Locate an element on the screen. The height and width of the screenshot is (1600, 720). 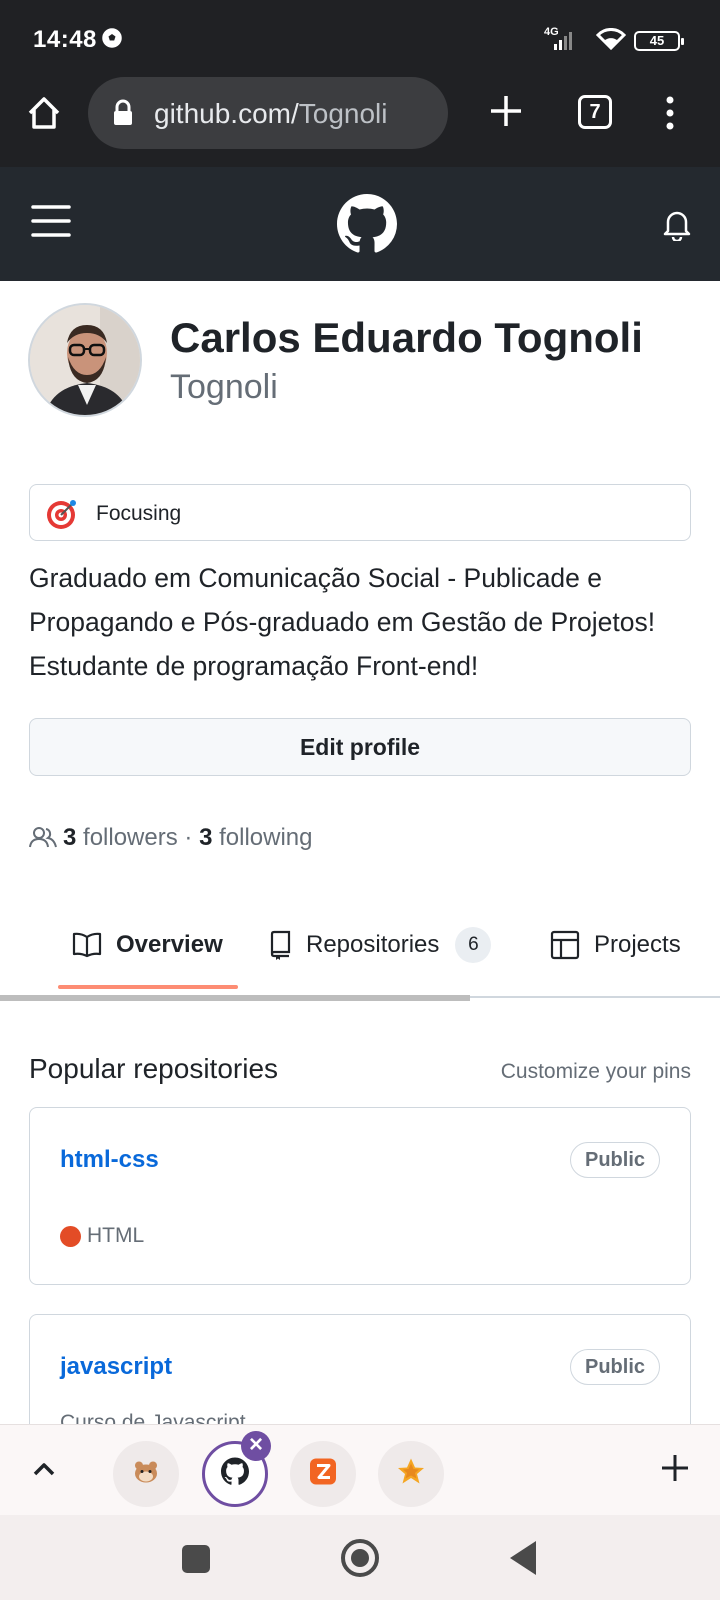
system-status-bar: 14:48 4G 45 is located at coordinates (360, 37).